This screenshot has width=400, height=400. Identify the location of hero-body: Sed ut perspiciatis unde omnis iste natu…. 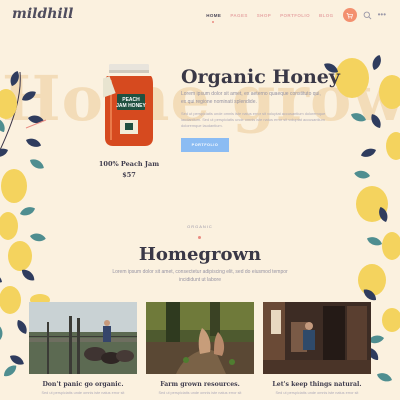
(253, 119).